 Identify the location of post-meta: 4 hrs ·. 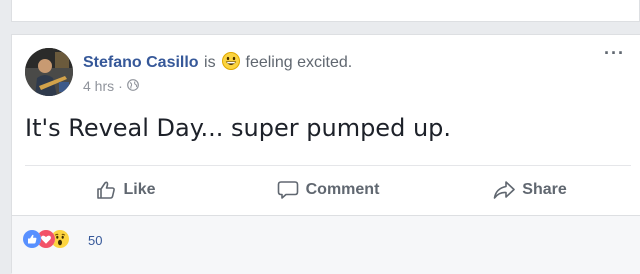
(111, 86).